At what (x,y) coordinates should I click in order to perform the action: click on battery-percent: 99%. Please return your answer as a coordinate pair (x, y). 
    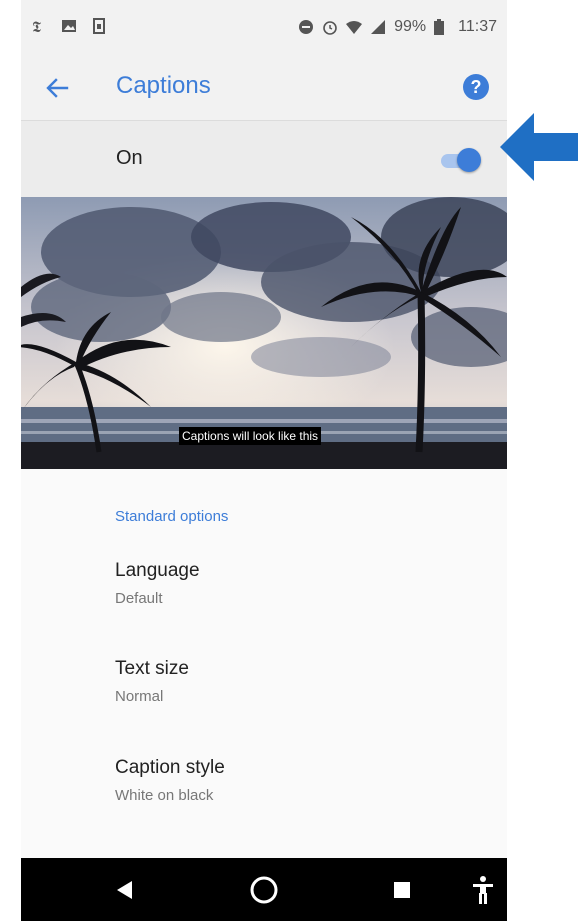
    Looking at the image, I should click on (410, 26).